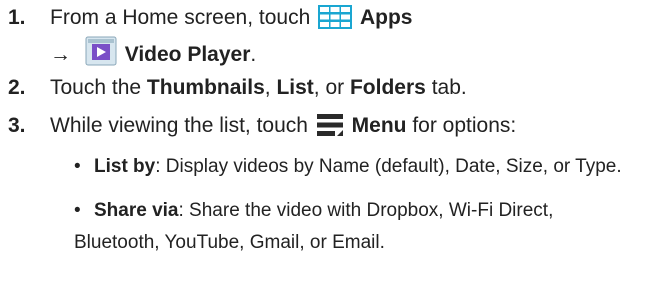  I want to click on list-tab-label: List, so click(295, 87).